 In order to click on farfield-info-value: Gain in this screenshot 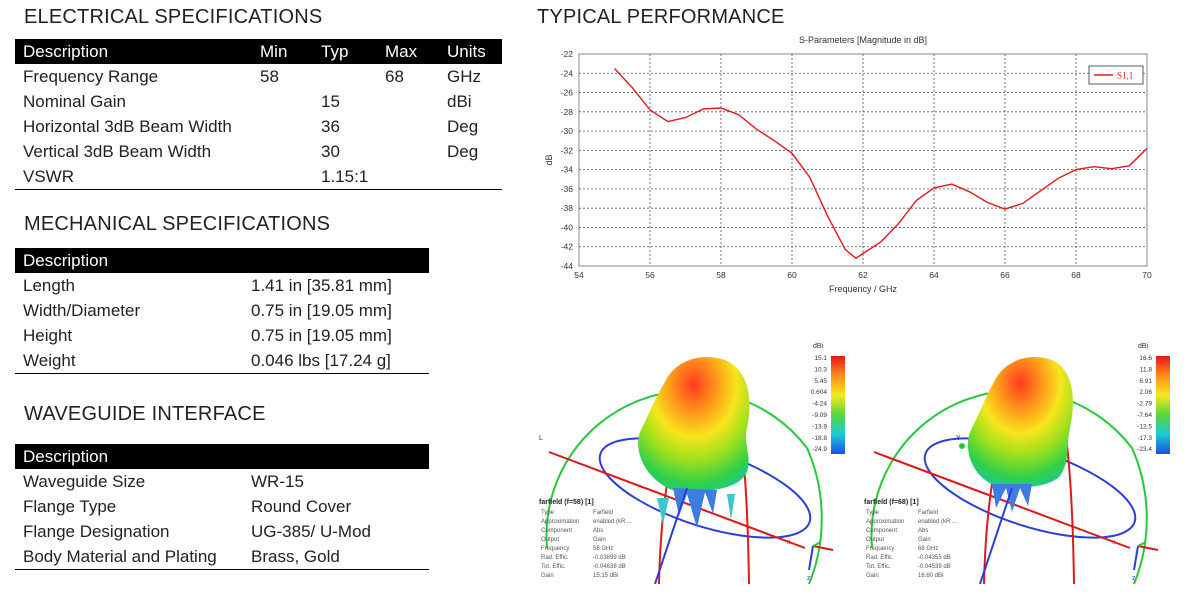, I will do `click(599, 540)`.